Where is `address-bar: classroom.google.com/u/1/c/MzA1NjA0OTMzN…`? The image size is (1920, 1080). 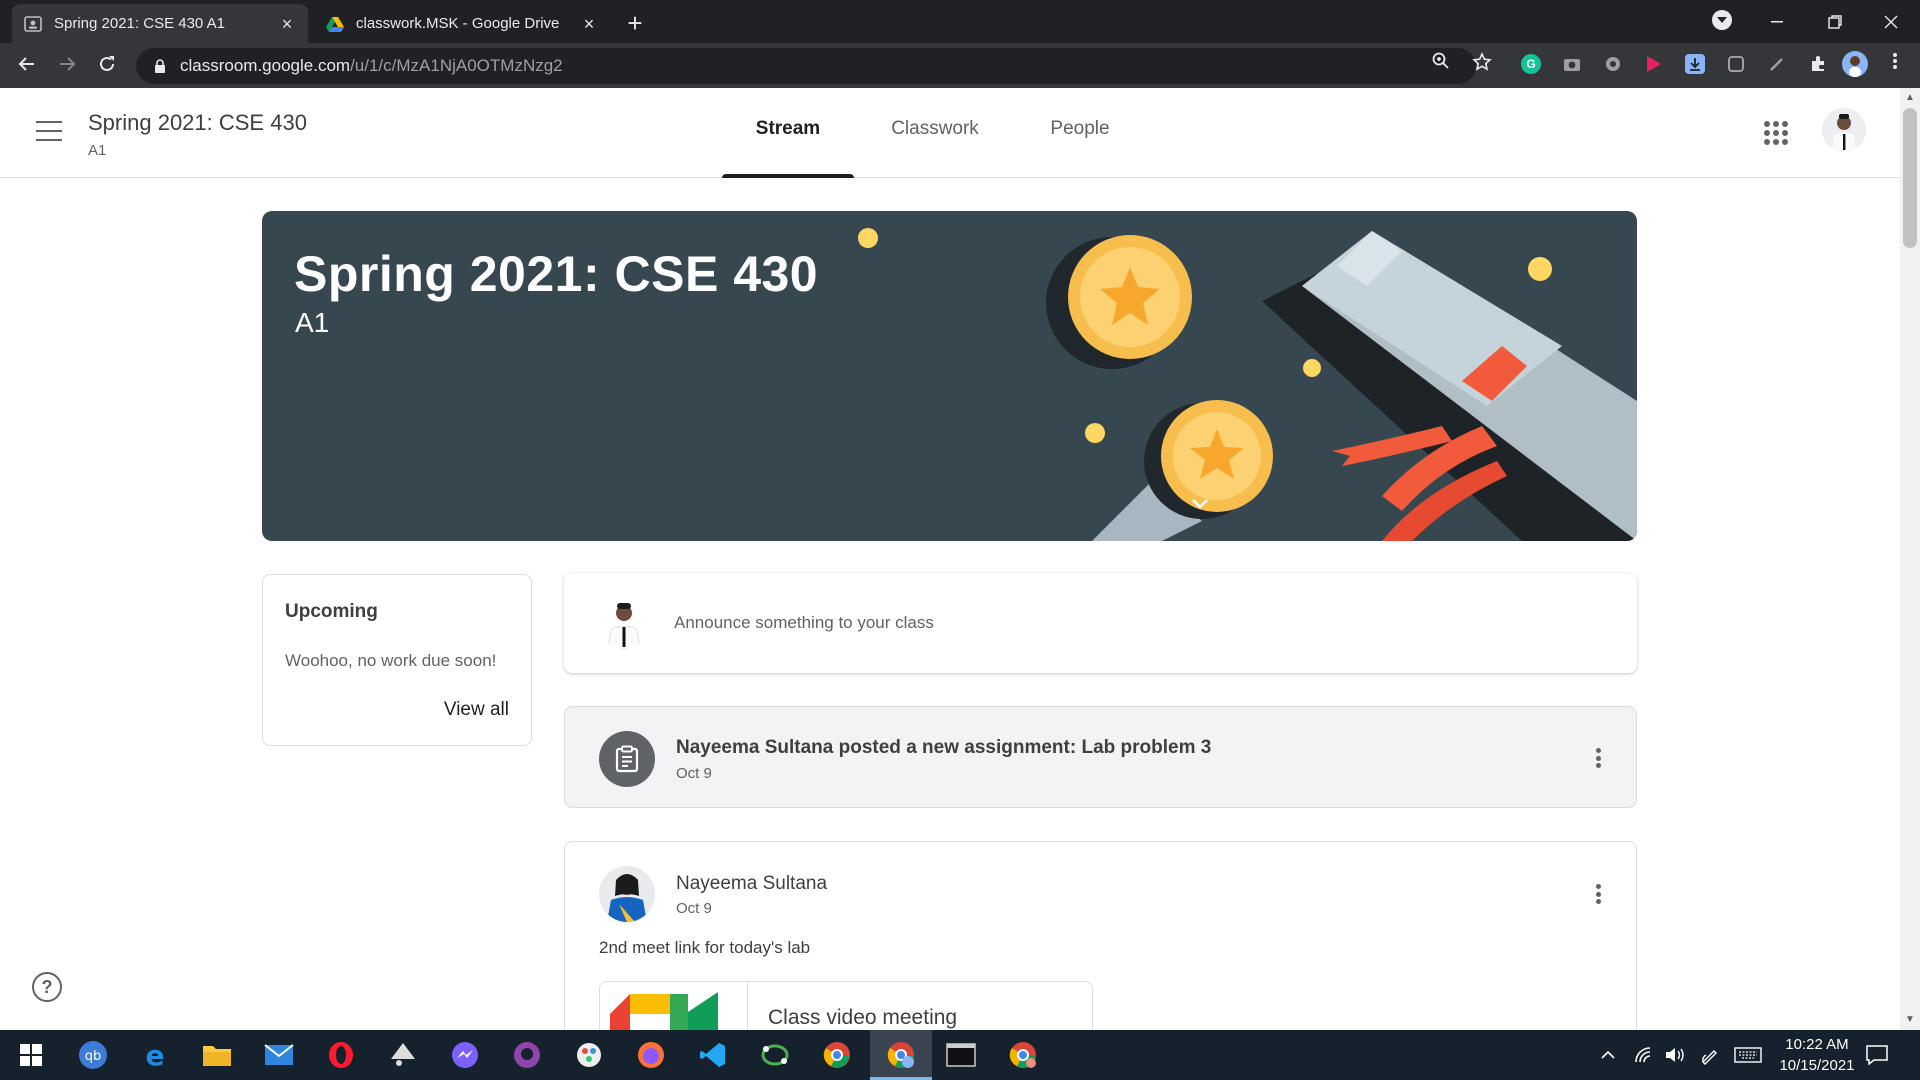 address-bar: classroom.google.com/u/1/c/MzA1NjA0OTMzN… is located at coordinates (806, 66).